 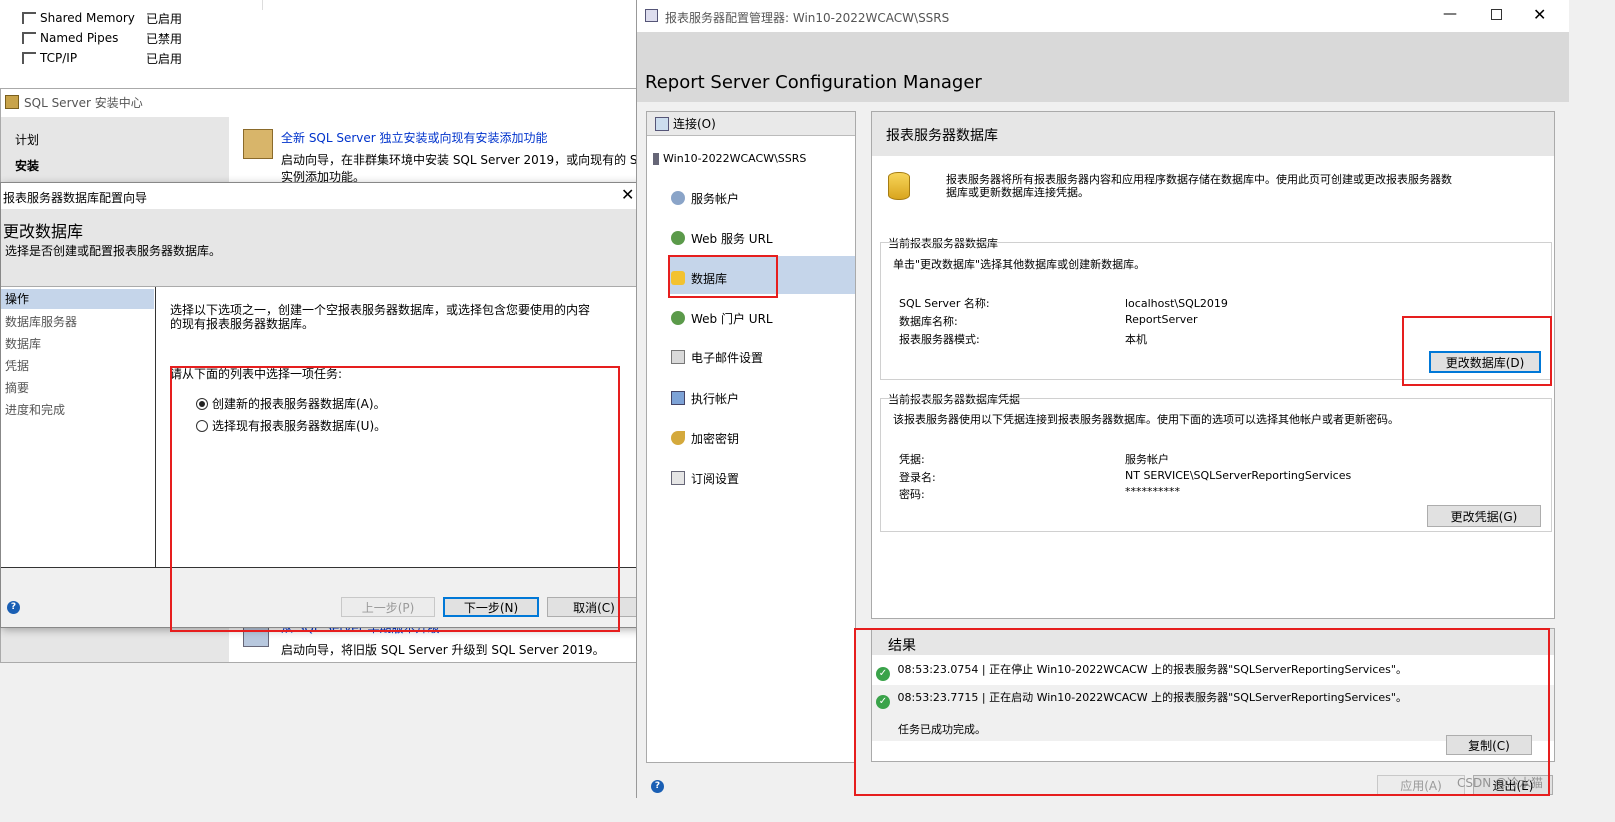 What do you see at coordinates (27, 139) in the screenshot?
I see `nav-item-plan: 计划` at bounding box center [27, 139].